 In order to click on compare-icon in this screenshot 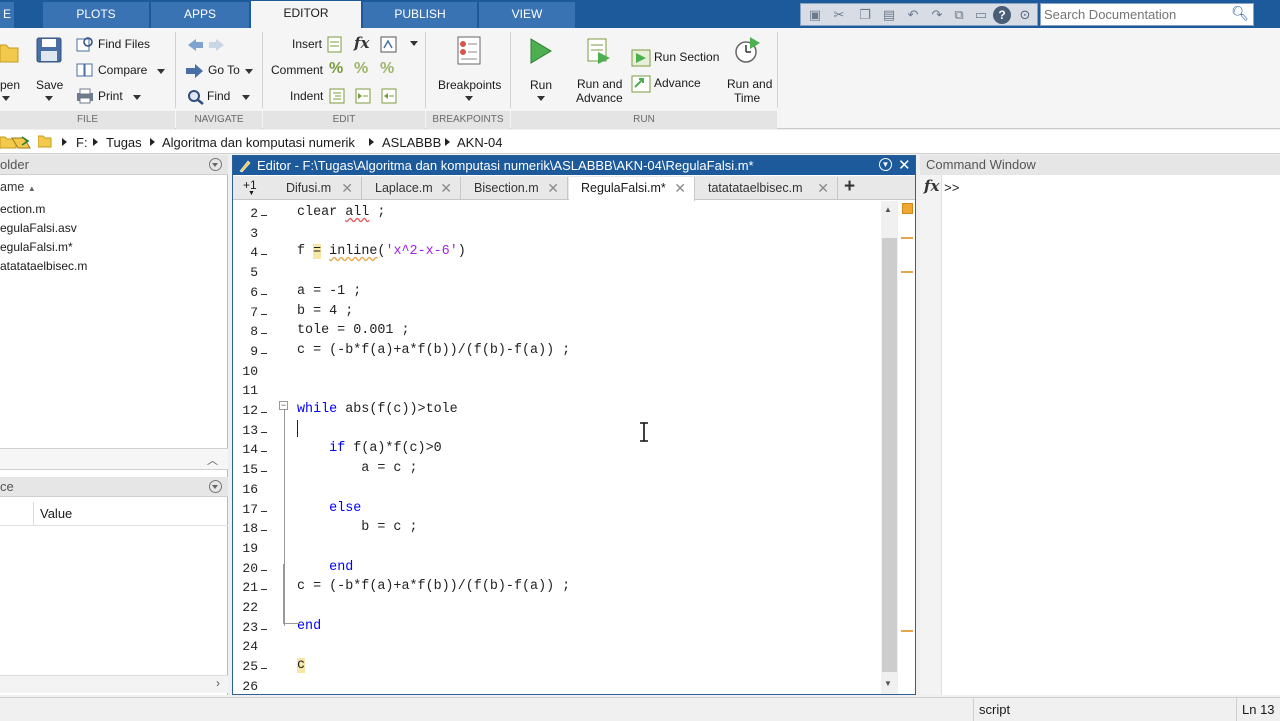, I will do `click(85, 70)`.